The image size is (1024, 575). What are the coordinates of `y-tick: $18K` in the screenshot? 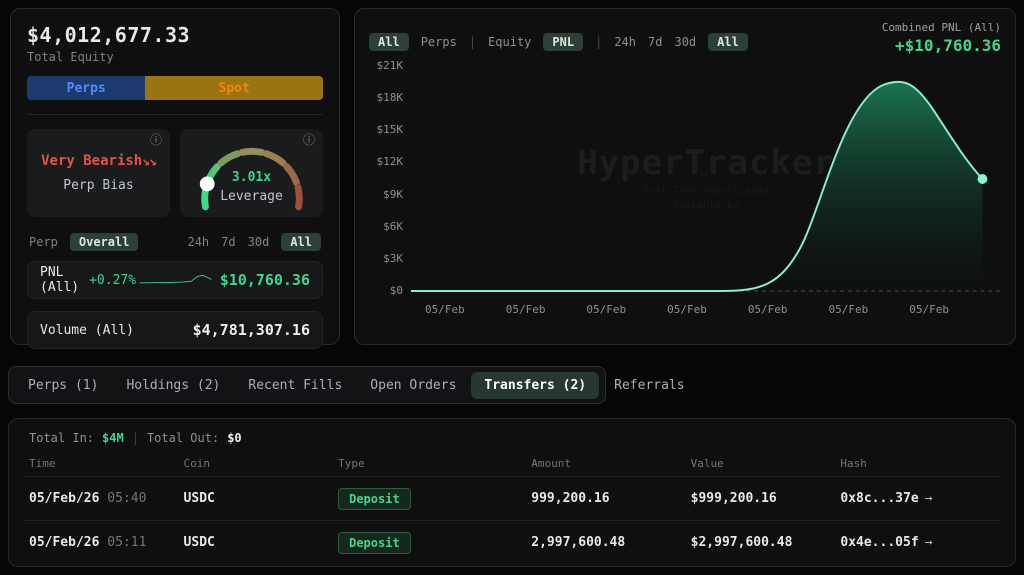 It's located at (390, 98).